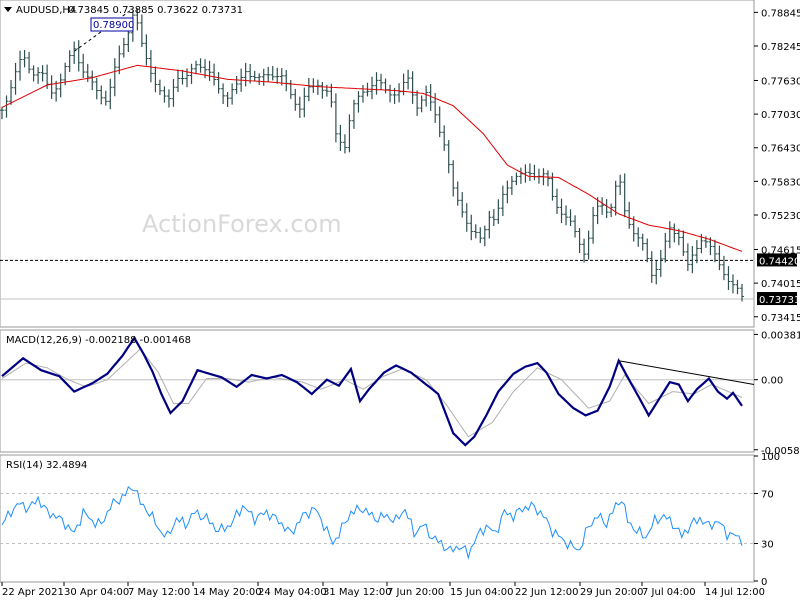  Describe the element at coordinates (780, 149) in the screenshot. I see `y-tick-label: 0.76430` at that location.